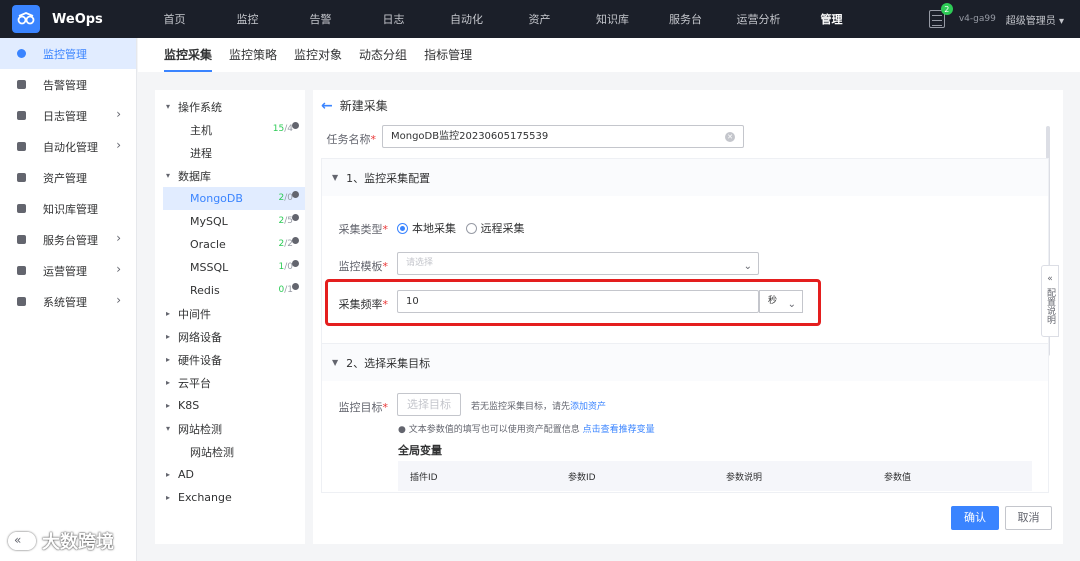 Image resolution: width=1080 pixels, height=561 pixels. What do you see at coordinates (1035, 19) in the screenshot?
I see `user-menu: 超级管理员 ▾` at bounding box center [1035, 19].